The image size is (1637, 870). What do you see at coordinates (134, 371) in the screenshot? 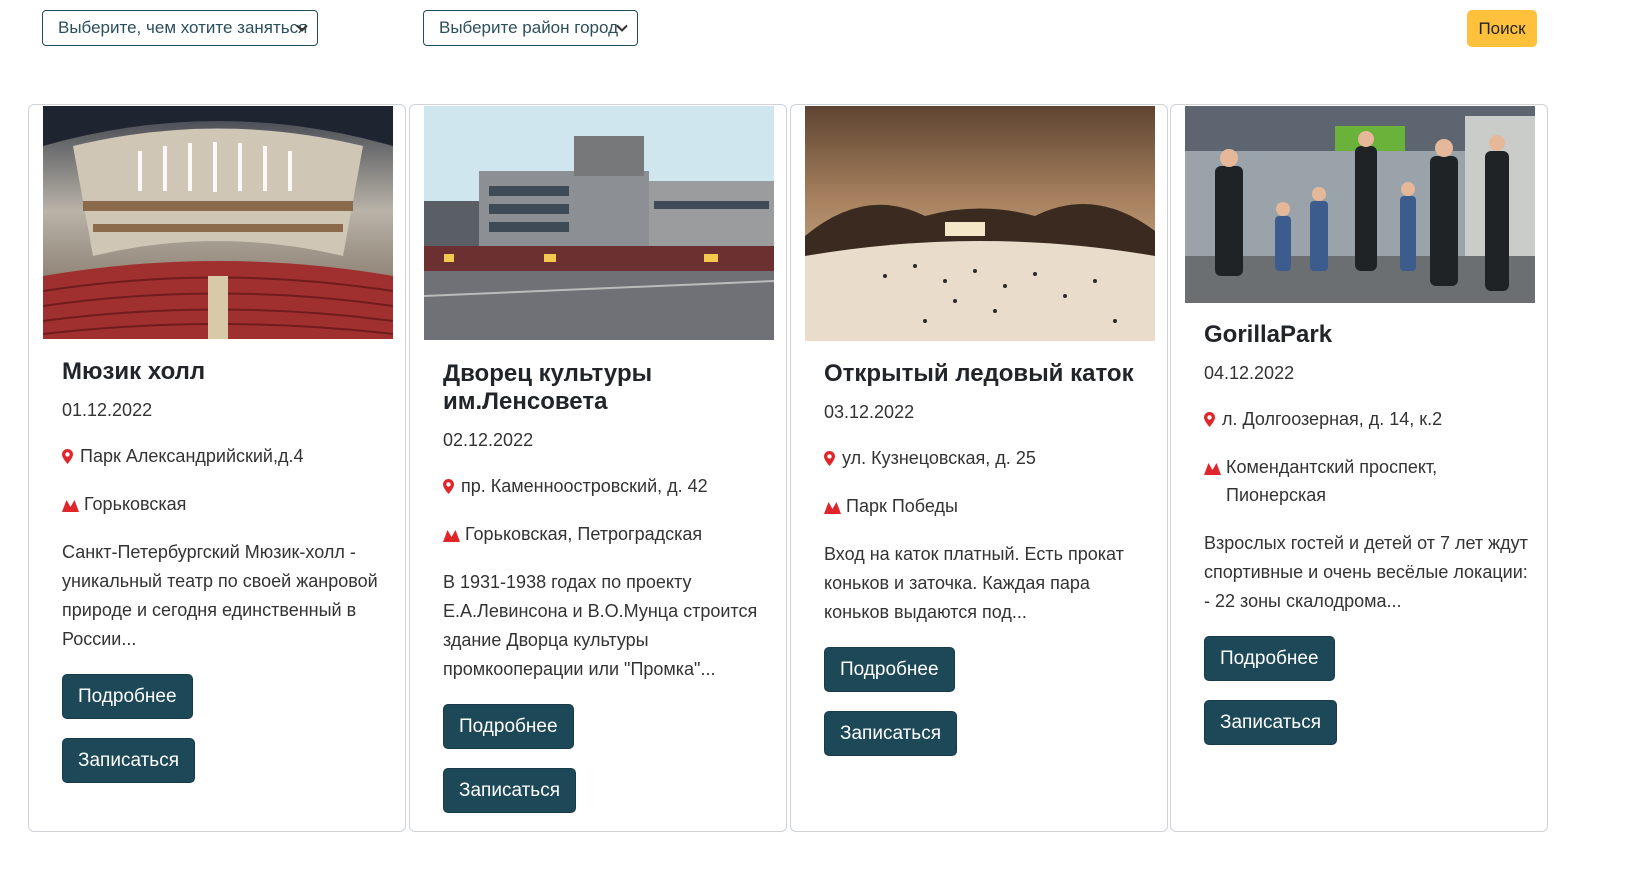
I see `event-title: Мюзик холл` at bounding box center [134, 371].